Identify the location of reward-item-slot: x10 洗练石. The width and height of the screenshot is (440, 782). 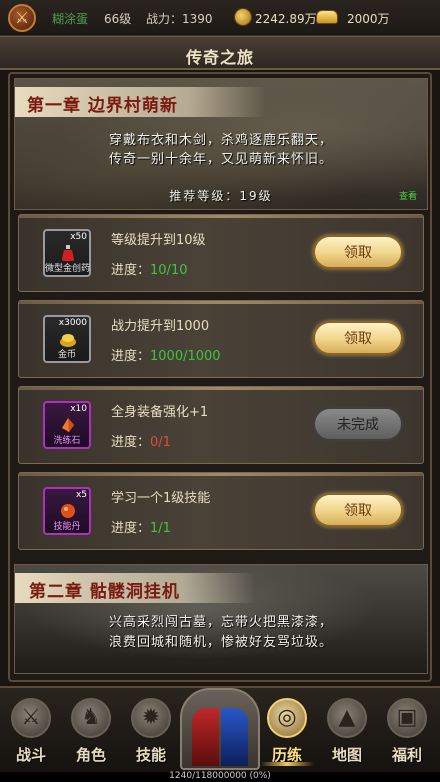
(67, 425).